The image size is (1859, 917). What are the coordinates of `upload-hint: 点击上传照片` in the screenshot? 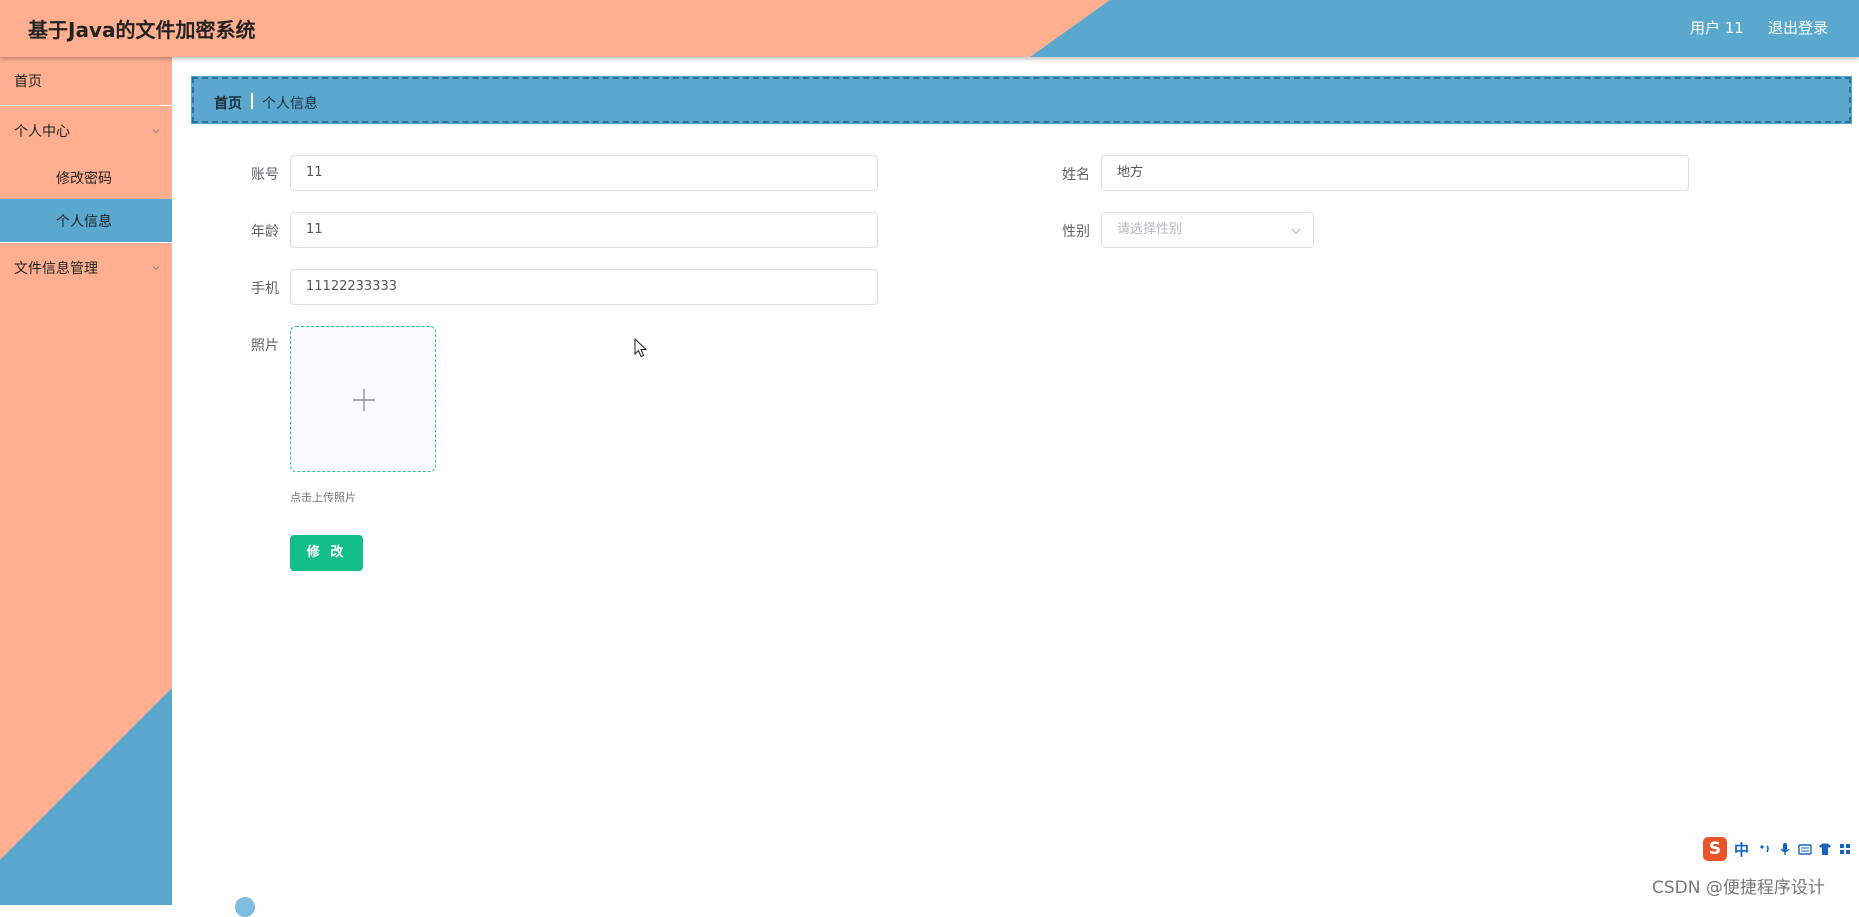 It's located at (323, 497).